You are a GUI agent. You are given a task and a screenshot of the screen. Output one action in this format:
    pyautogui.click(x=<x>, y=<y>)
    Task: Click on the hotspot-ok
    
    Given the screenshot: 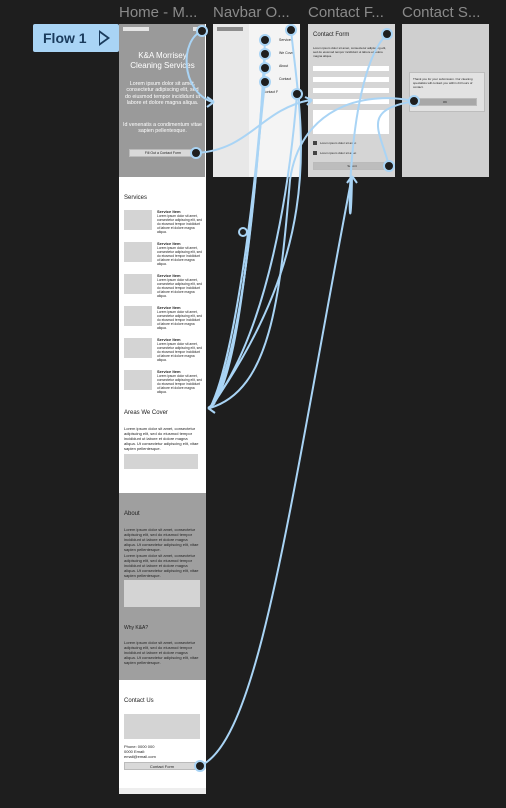 What is the action you would take?
    pyautogui.click(x=414, y=101)
    